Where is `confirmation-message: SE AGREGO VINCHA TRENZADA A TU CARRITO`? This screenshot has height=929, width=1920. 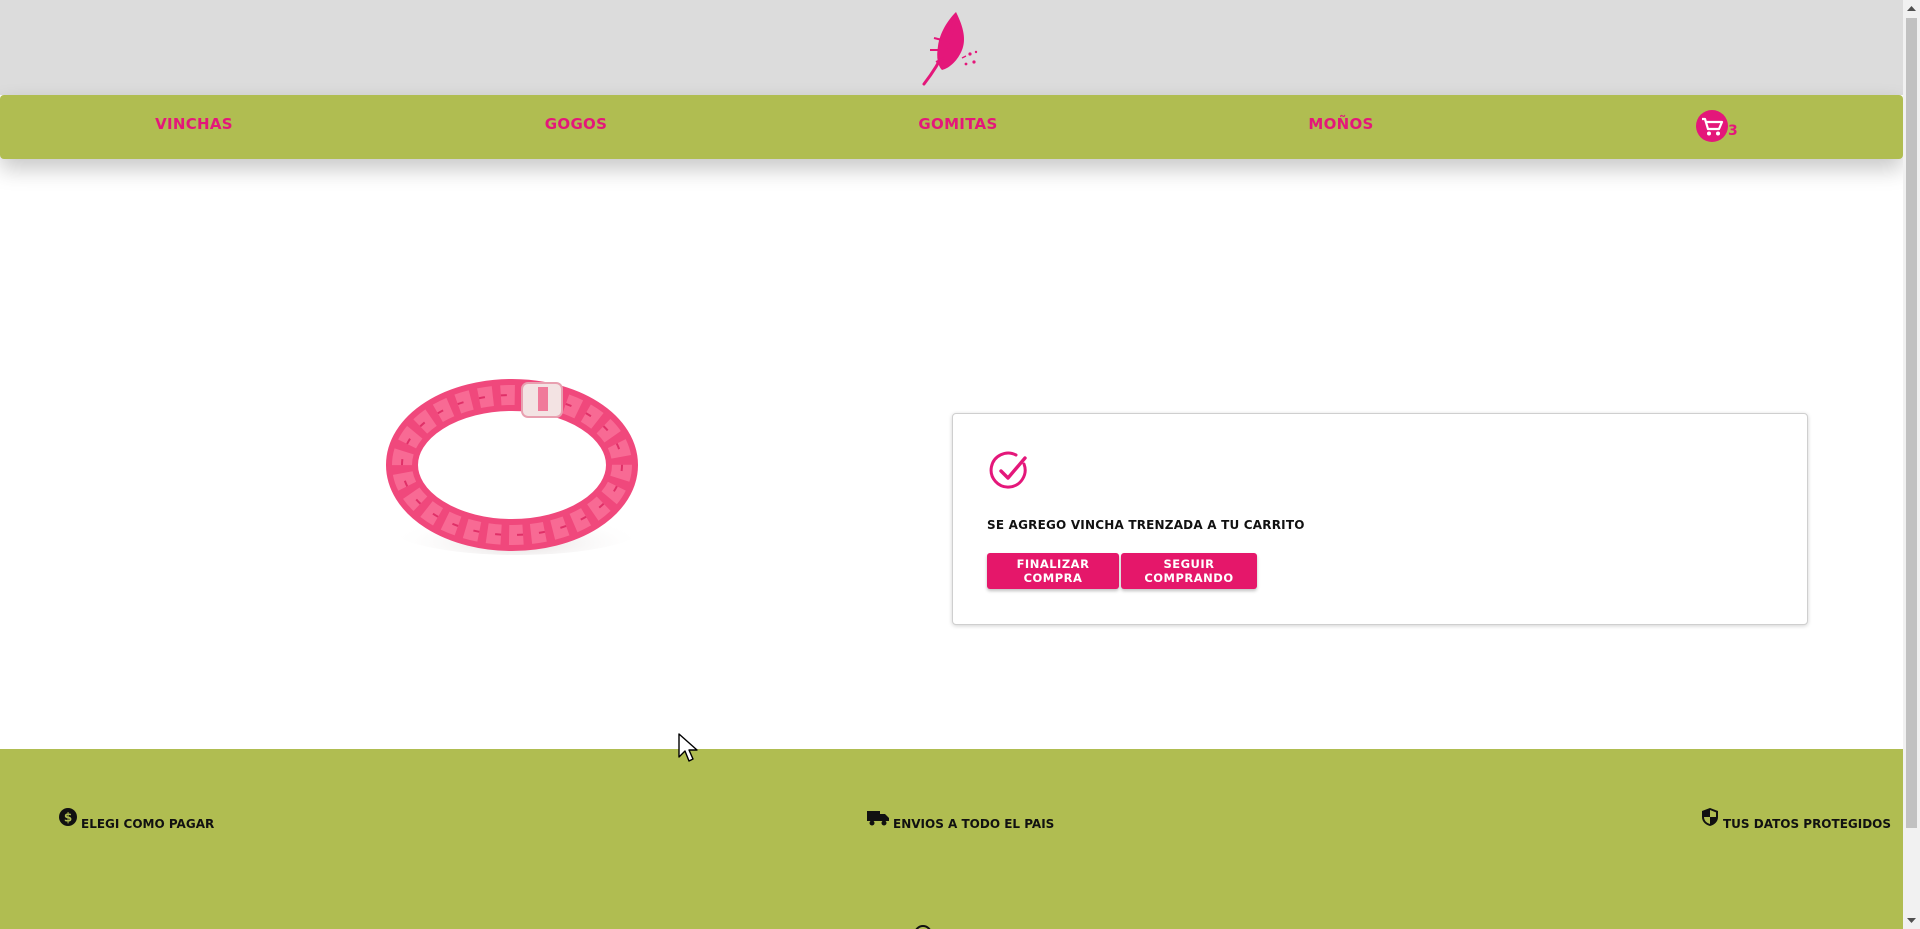
confirmation-message: SE AGREGO VINCHA TRENZADA A TU CARRITO is located at coordinates (1146, 525).